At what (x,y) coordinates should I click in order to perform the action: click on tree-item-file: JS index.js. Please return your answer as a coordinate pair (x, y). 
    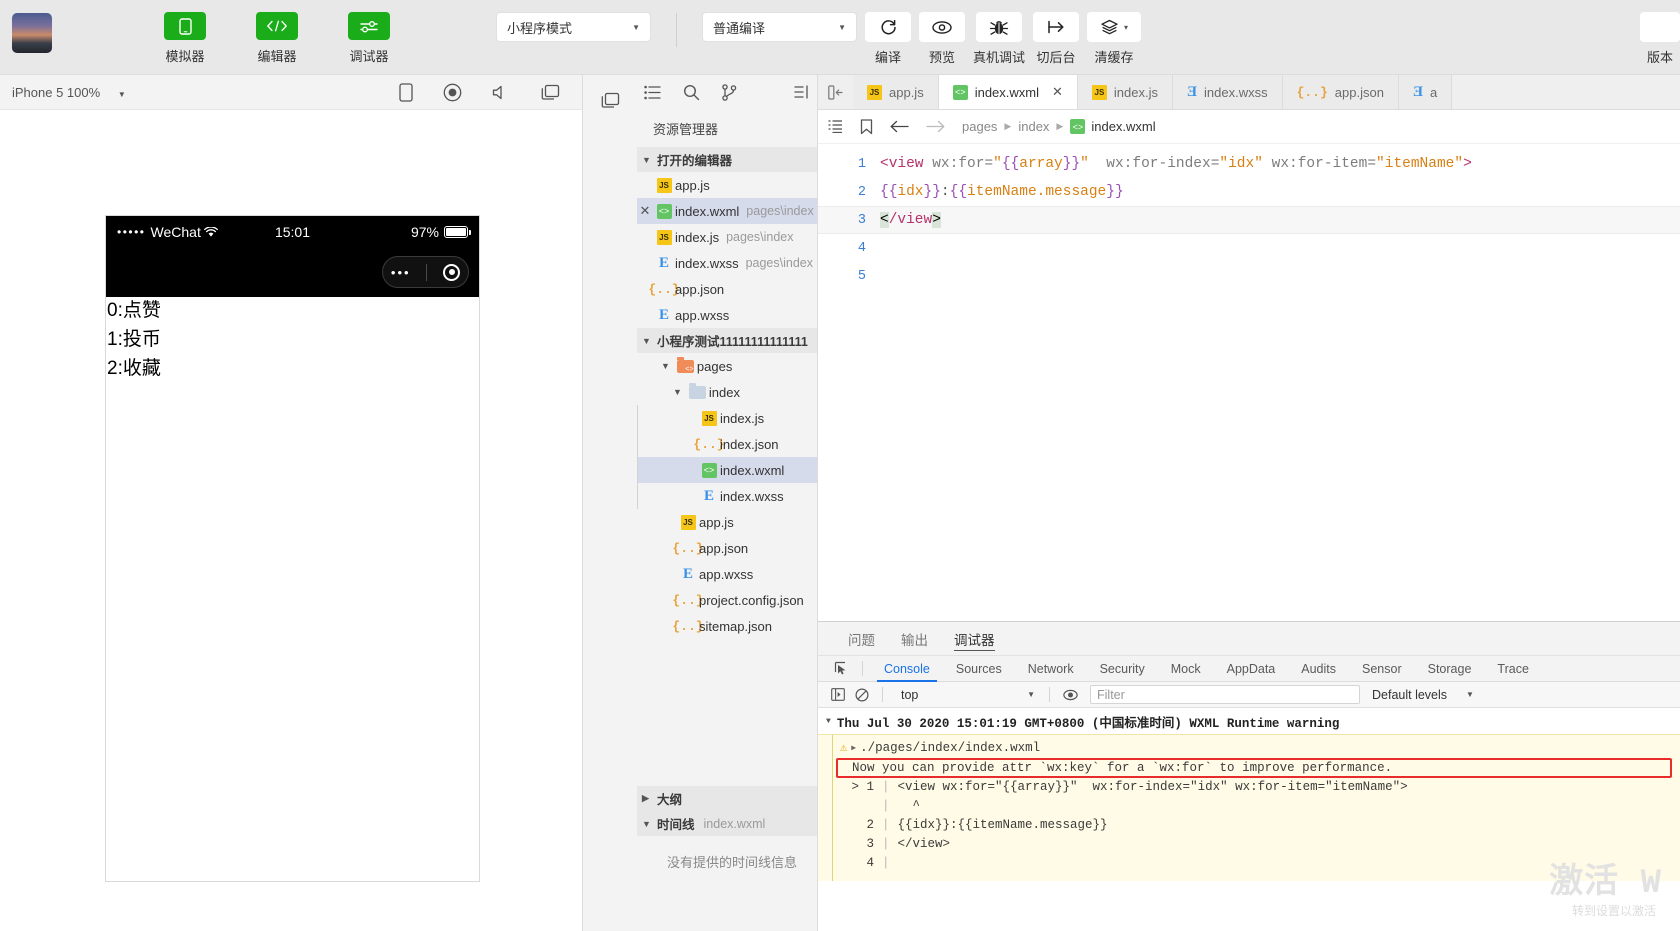
    Looking at the image, I should click on (727, 418).